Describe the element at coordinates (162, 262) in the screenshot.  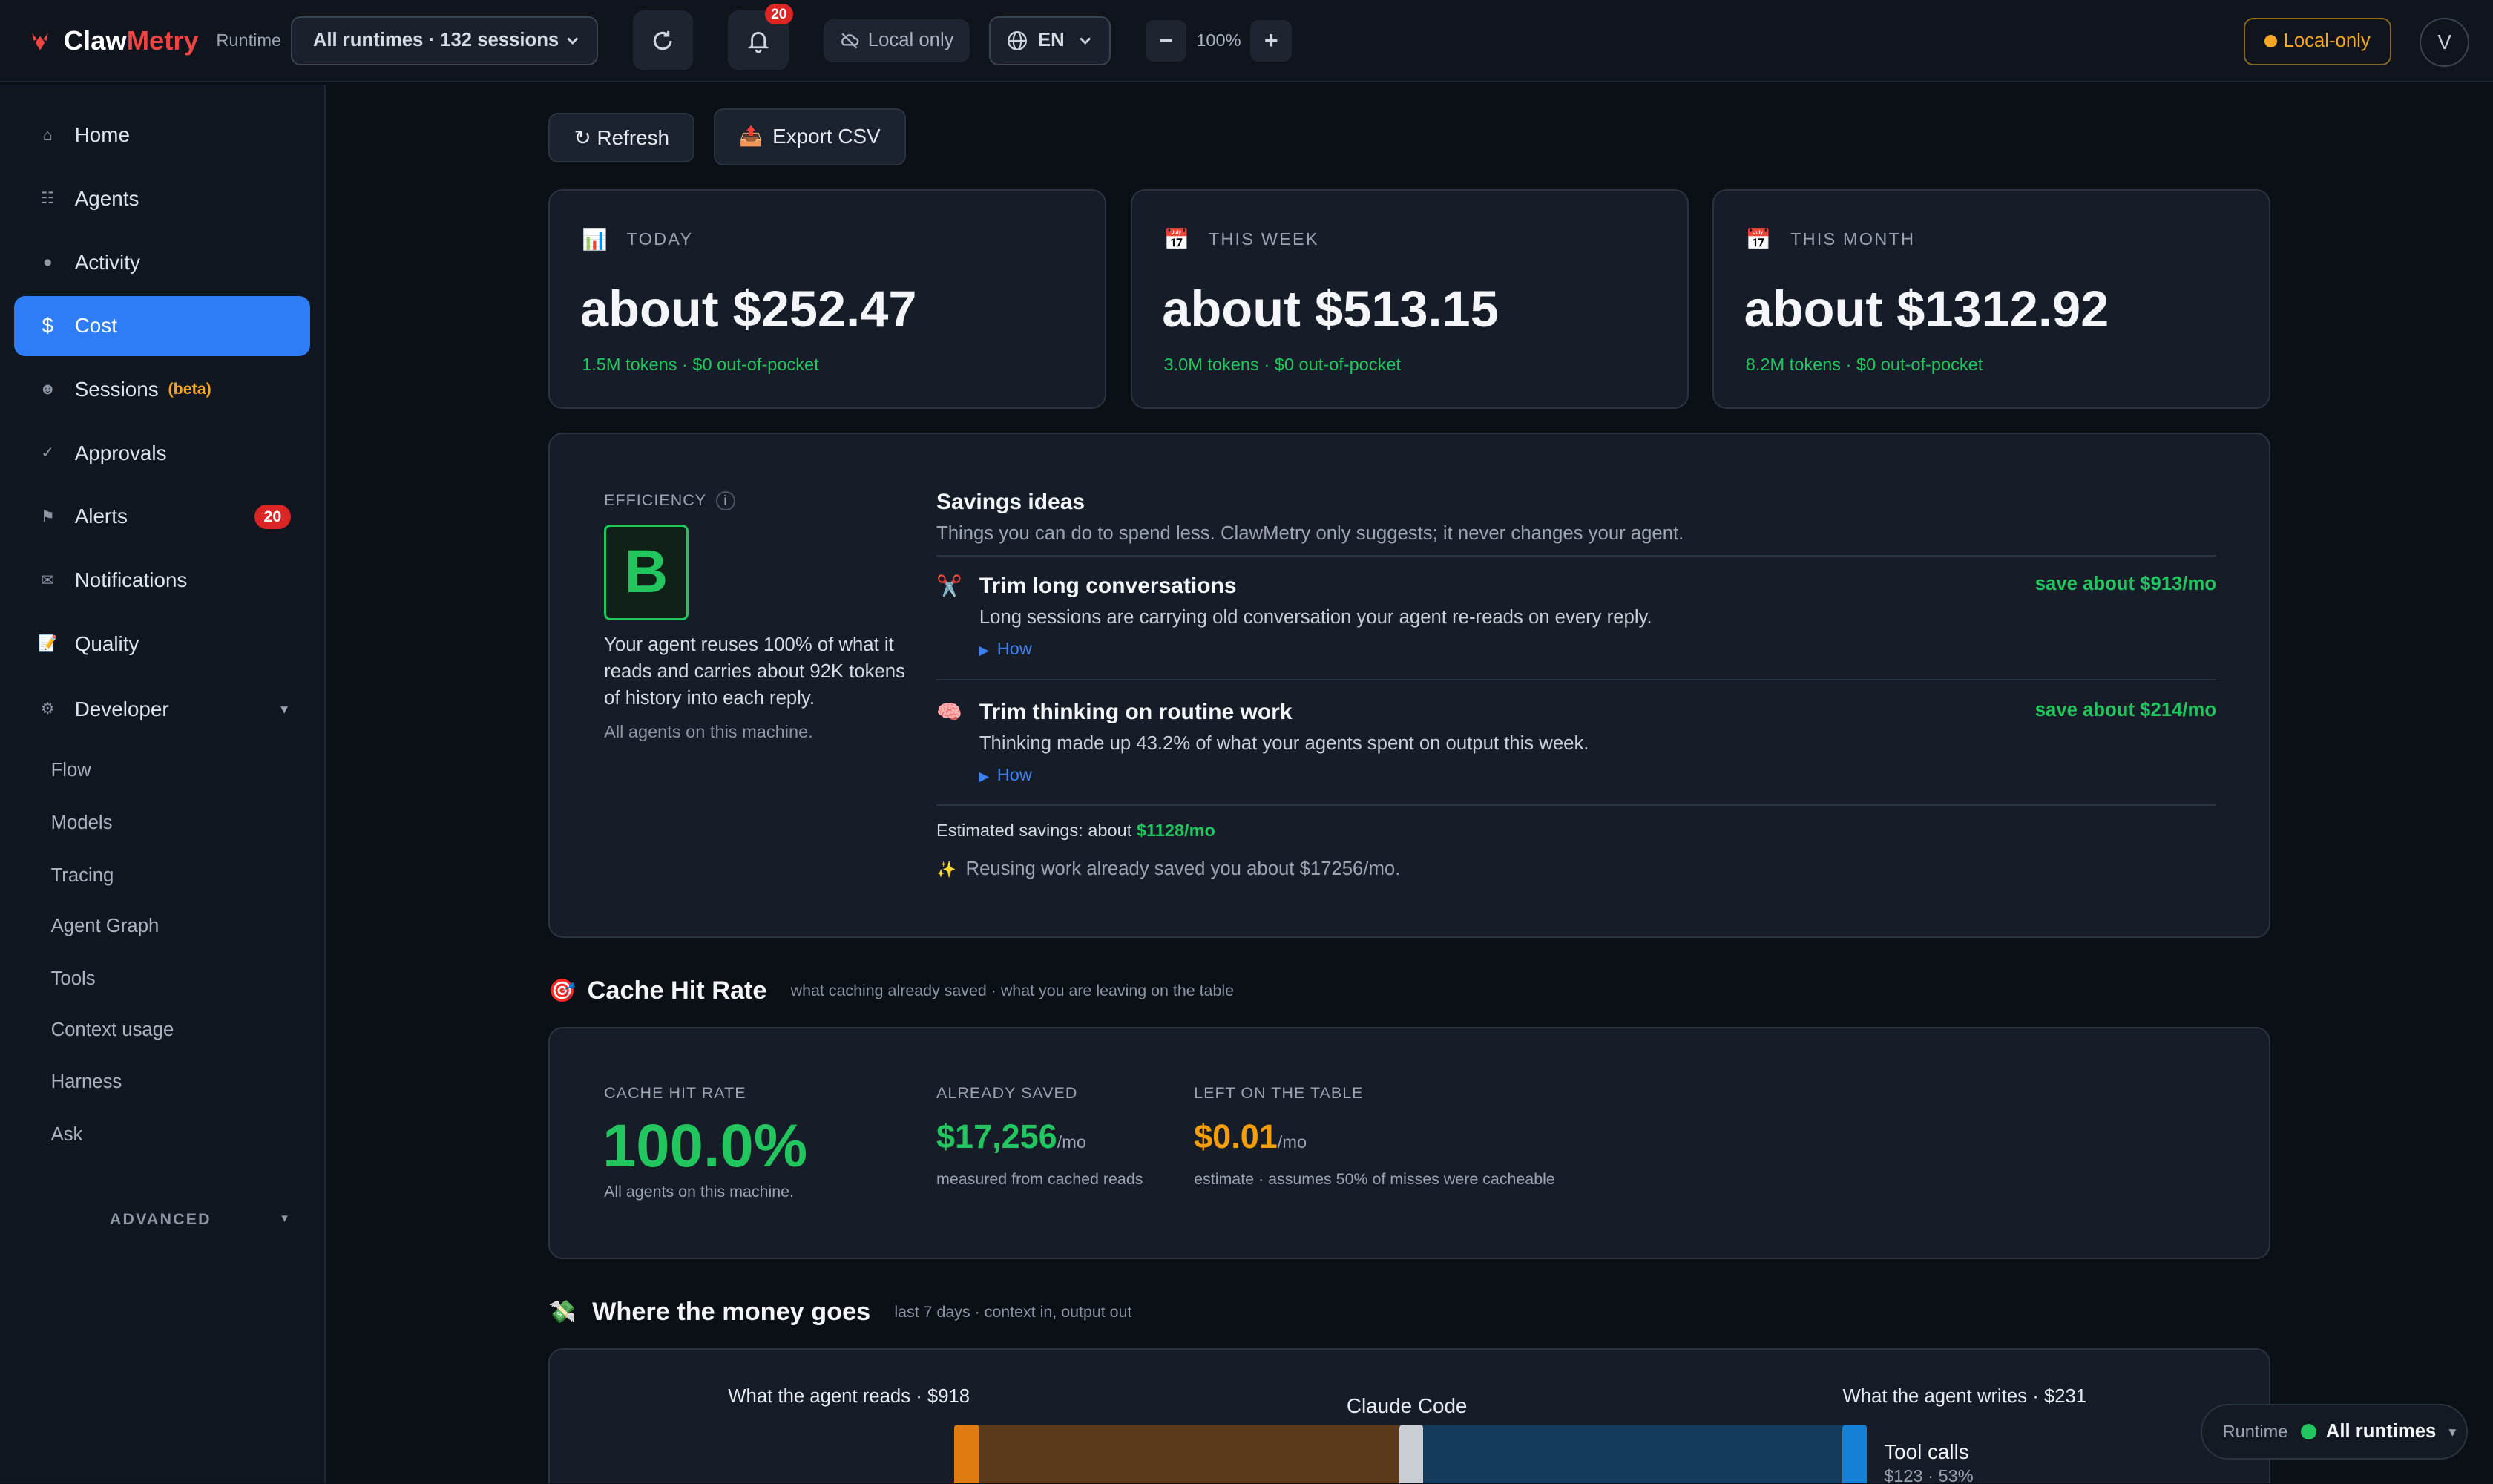
I see `sidebar-item-activity: ● Activity` at that location.